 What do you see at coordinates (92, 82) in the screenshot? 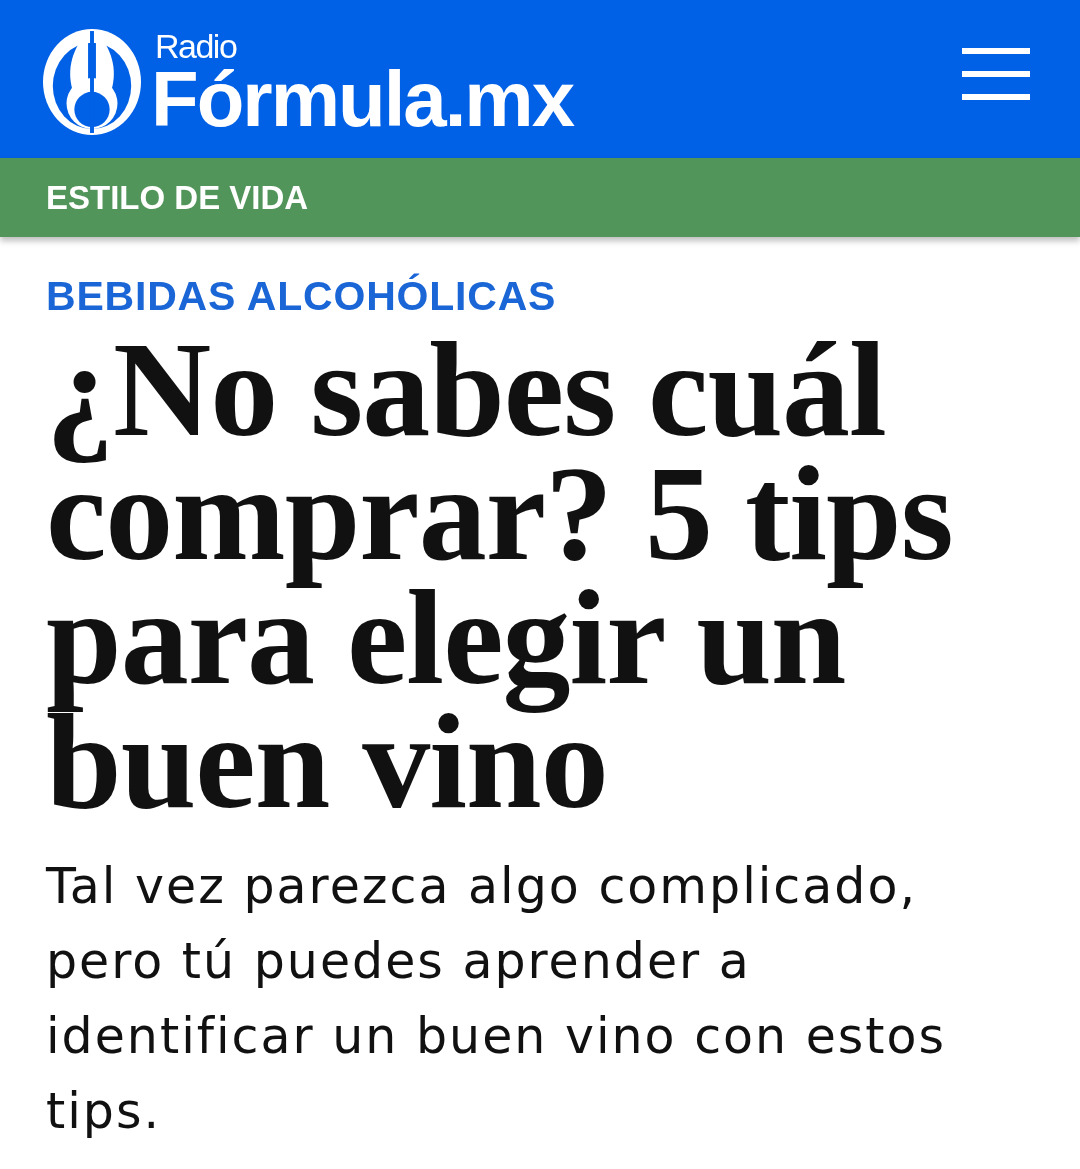
I see `logo-icon` at bounding box center [92, 82].